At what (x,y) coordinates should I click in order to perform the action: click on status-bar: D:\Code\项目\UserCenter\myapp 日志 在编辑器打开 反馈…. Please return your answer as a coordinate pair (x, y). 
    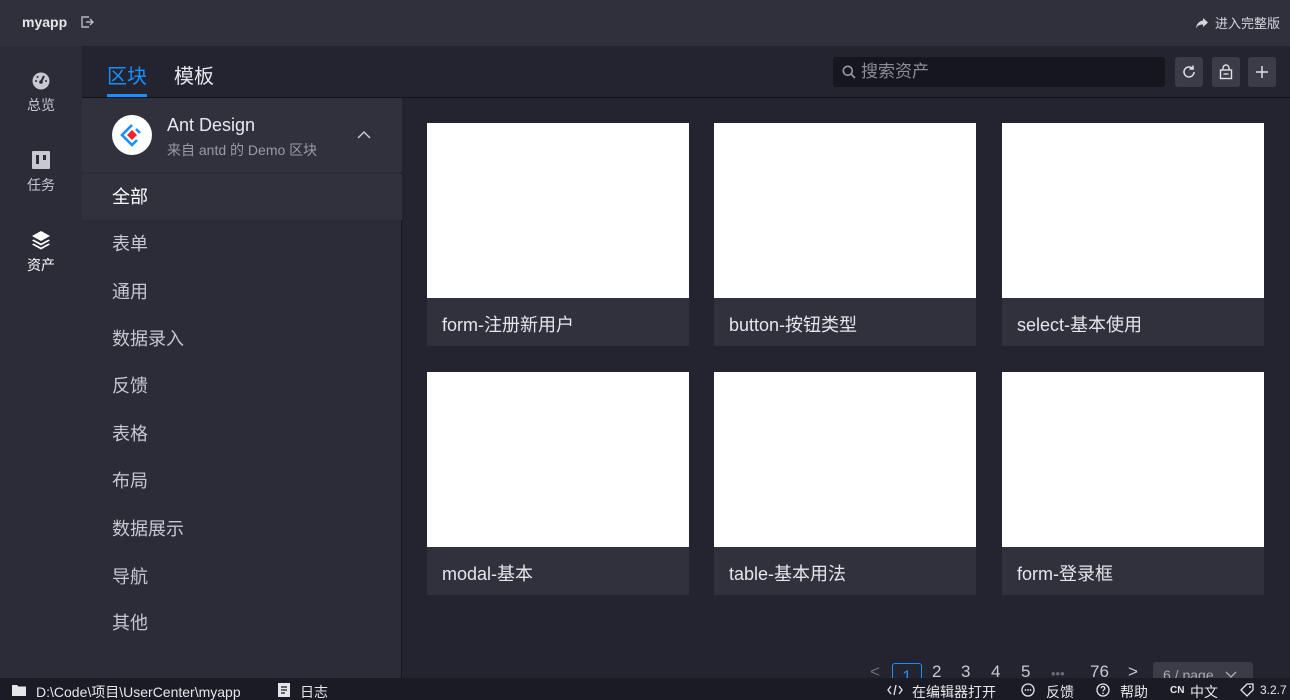
    Looking at the image, I should click on (645, 689).